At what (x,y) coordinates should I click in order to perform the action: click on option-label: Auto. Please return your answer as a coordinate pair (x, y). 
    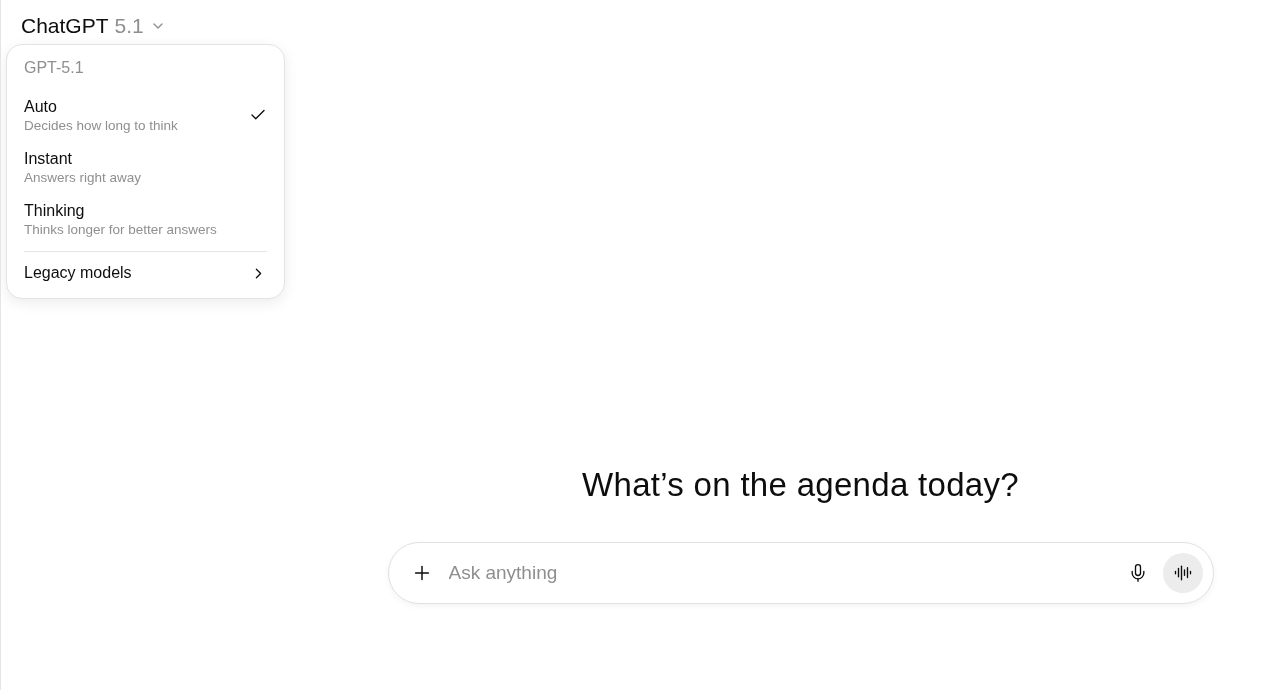
    Looking at the image, I should click on (41, 106).